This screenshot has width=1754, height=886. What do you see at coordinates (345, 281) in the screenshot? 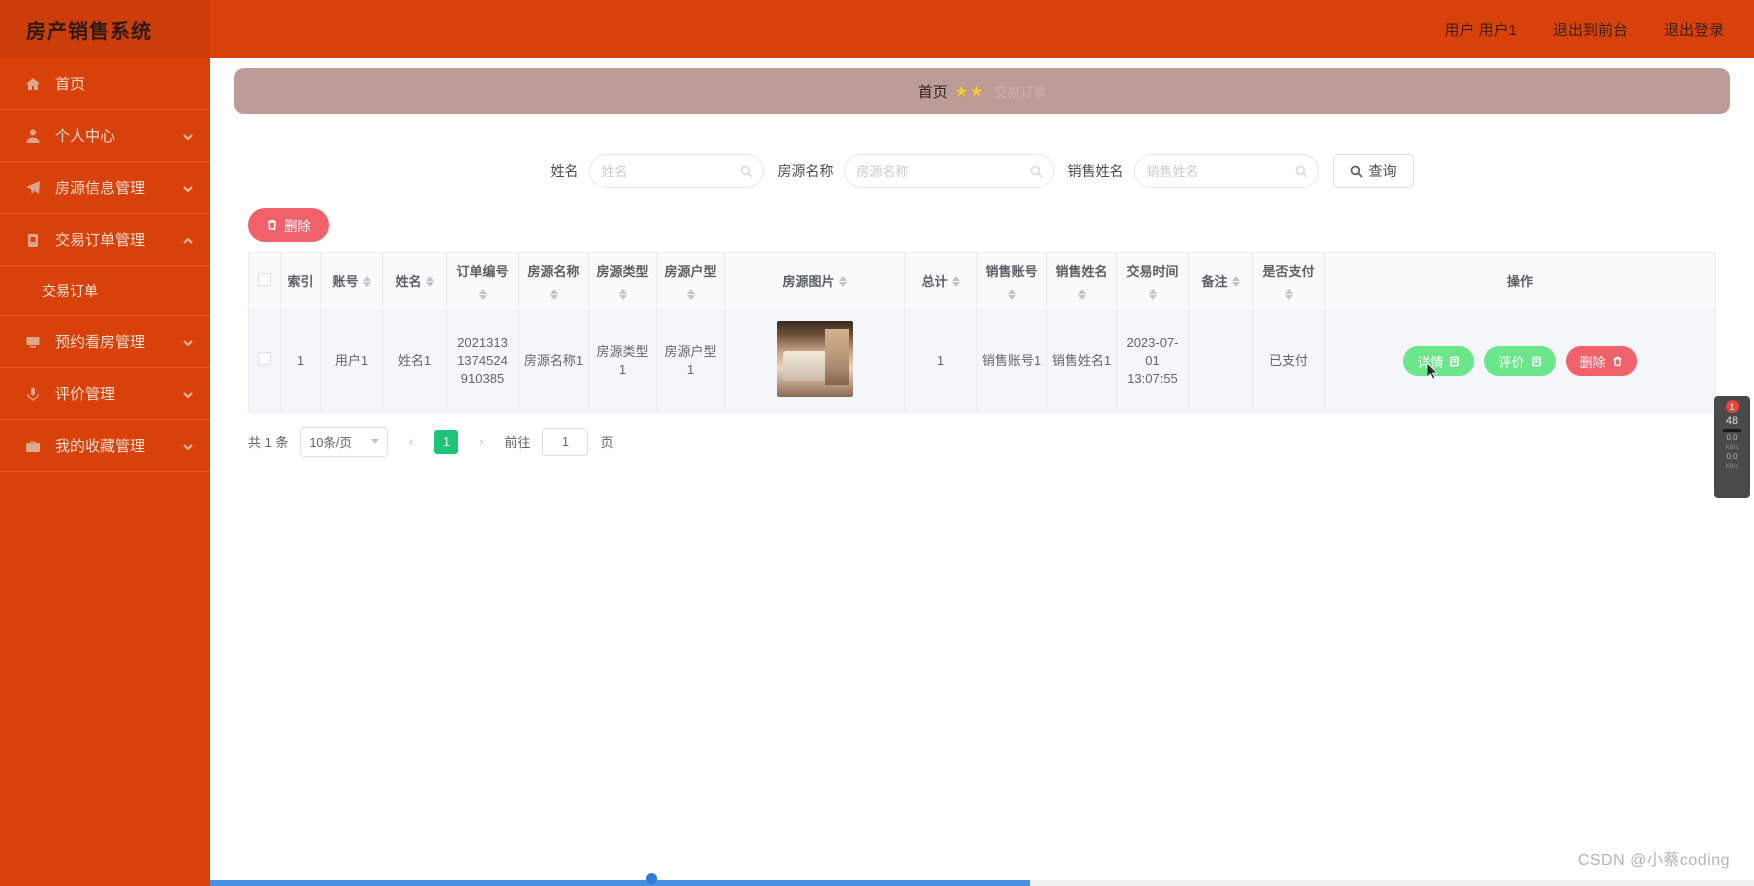
I see `th-label: 账号` at bounding box center [345, 281].